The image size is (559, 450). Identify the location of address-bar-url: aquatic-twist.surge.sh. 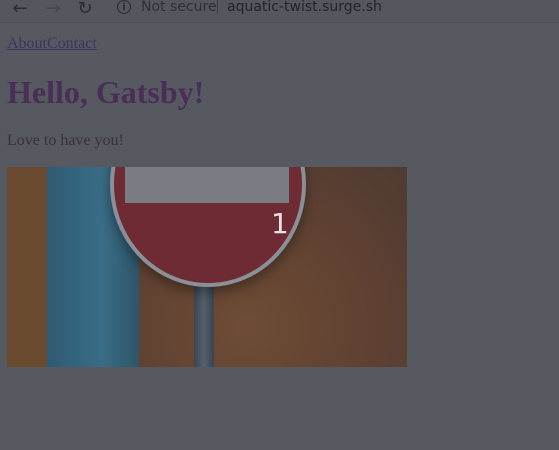
(304, 7).